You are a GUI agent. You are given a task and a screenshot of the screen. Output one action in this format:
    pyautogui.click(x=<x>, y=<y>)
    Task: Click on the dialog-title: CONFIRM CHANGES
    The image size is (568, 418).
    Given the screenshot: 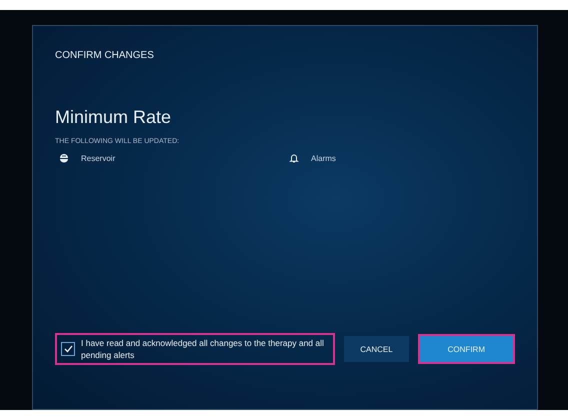 What is the action you would take?
    pyautogui.click(x=105, y=55)
    